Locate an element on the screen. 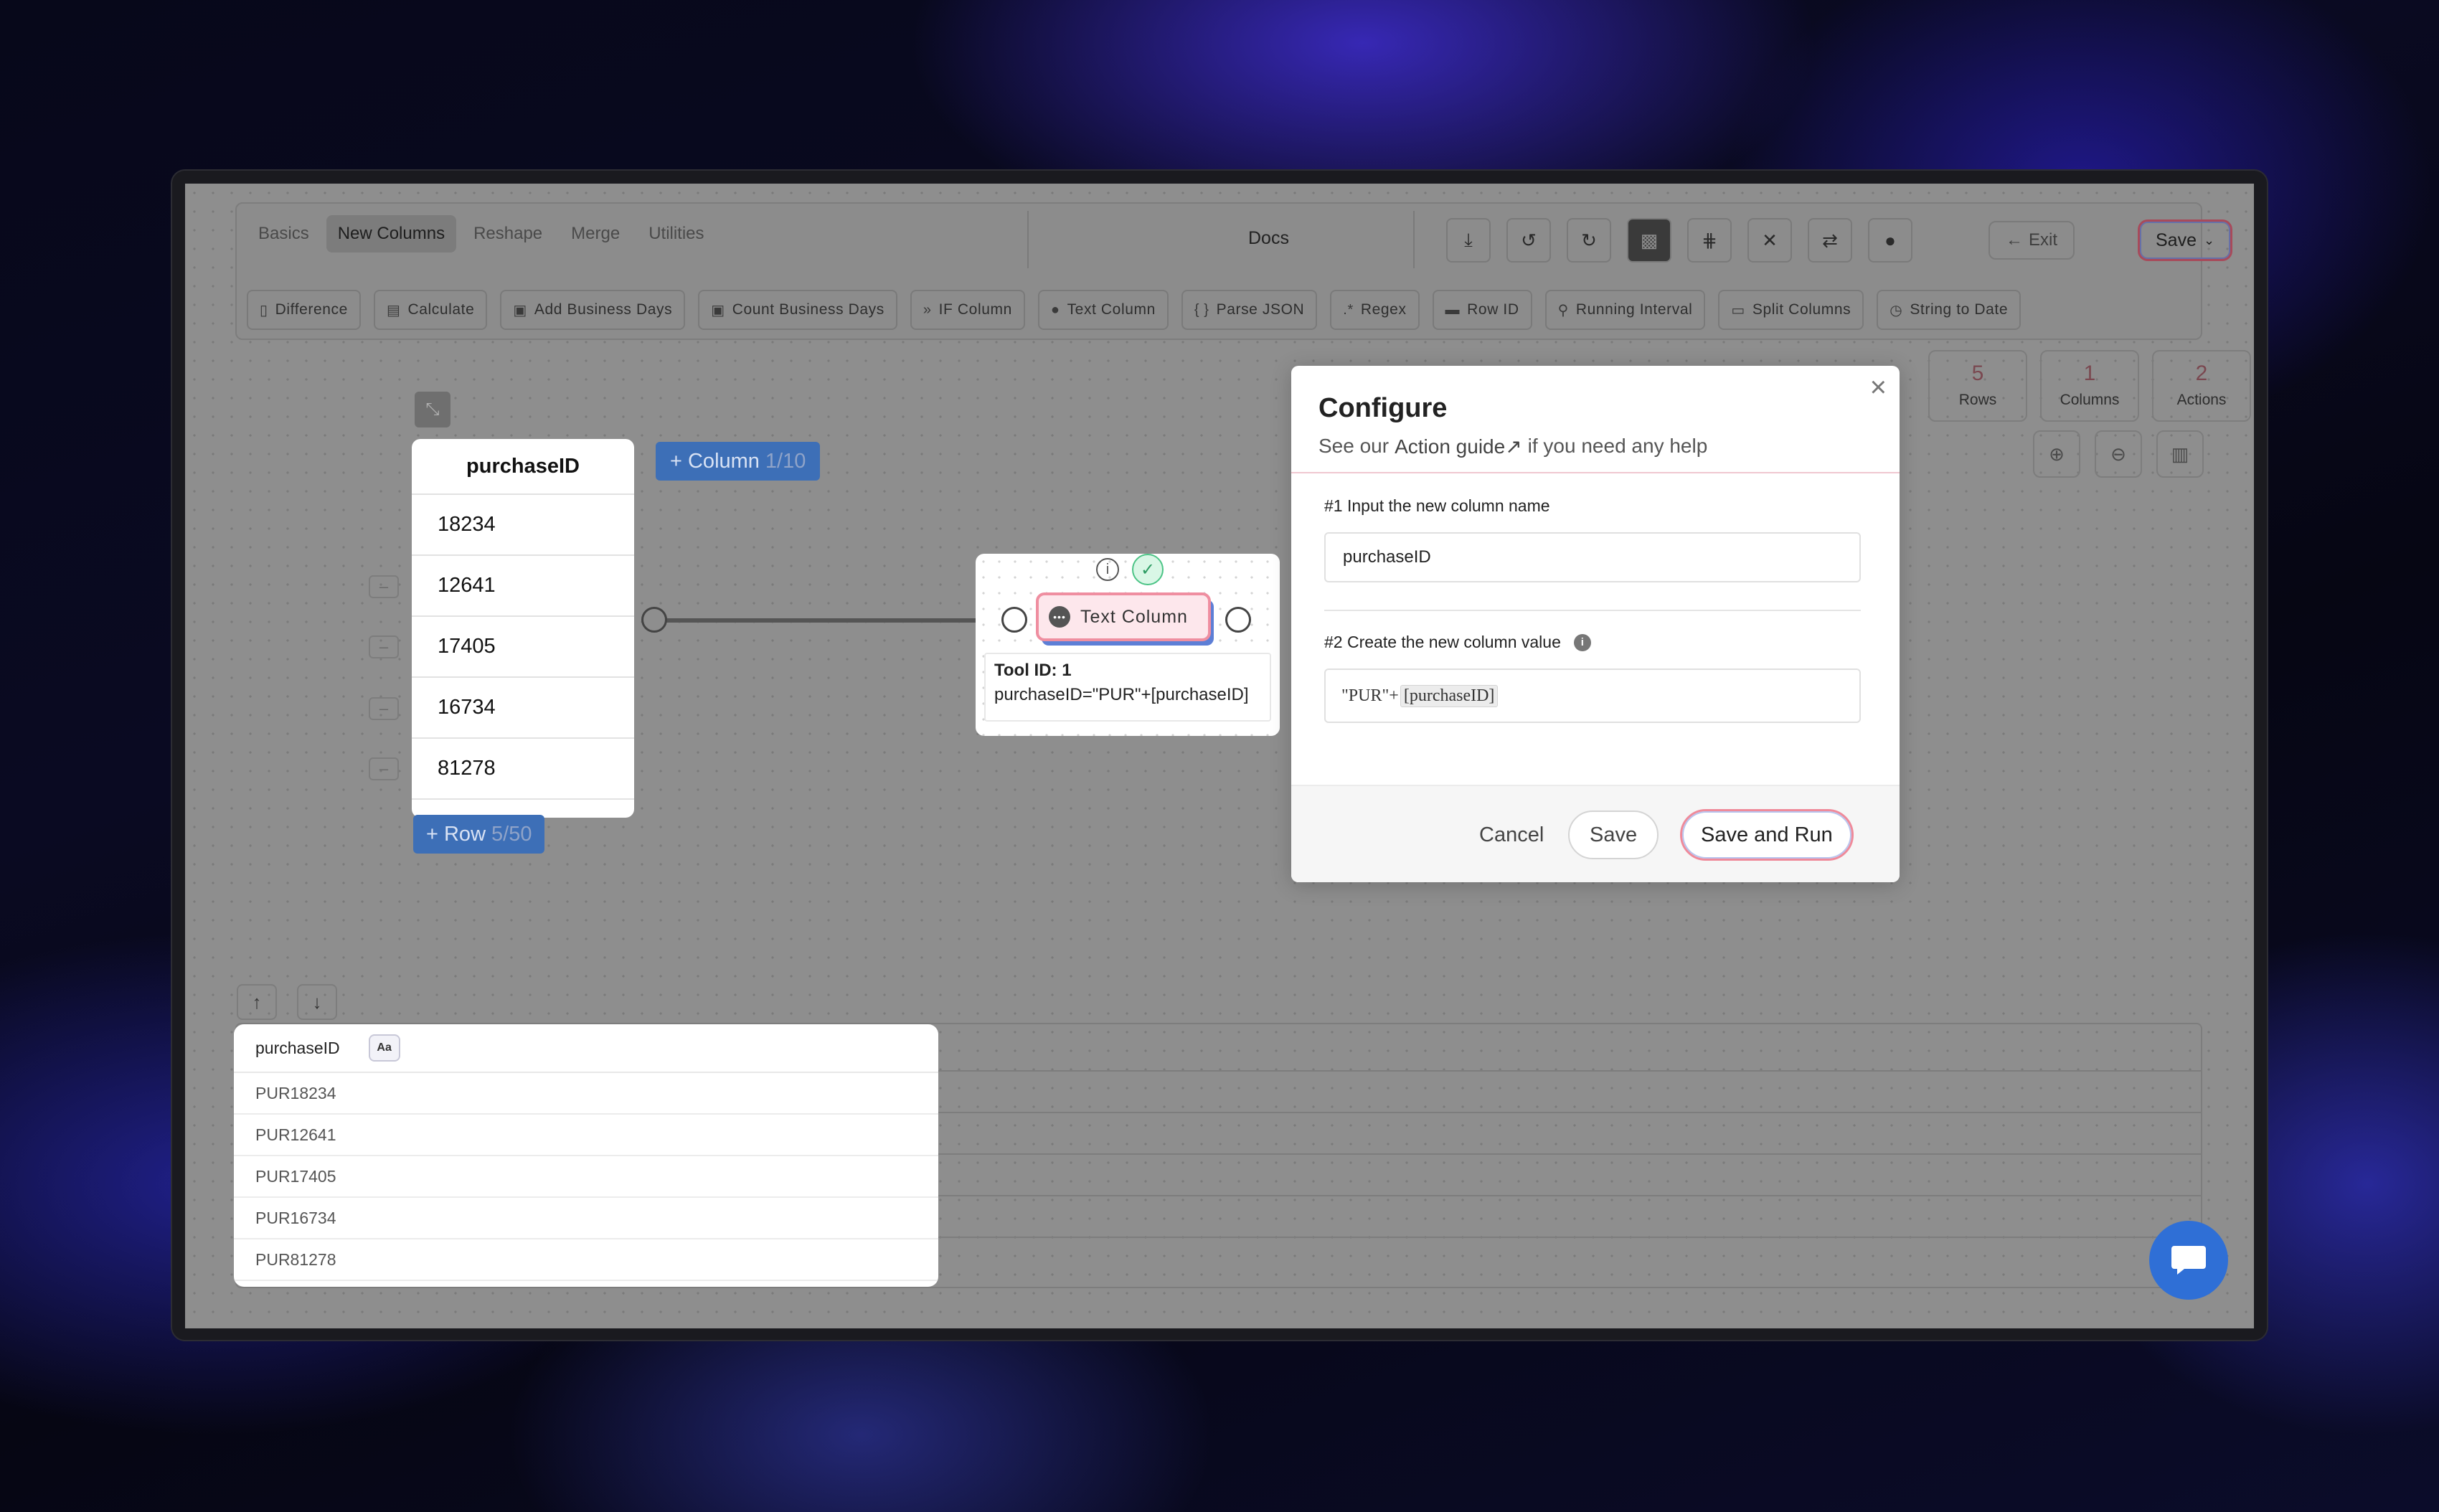 Image resolution: width=2439 pixels, height=1512 pixels. chat-icon: ● is located at coordinates (1055, 309).